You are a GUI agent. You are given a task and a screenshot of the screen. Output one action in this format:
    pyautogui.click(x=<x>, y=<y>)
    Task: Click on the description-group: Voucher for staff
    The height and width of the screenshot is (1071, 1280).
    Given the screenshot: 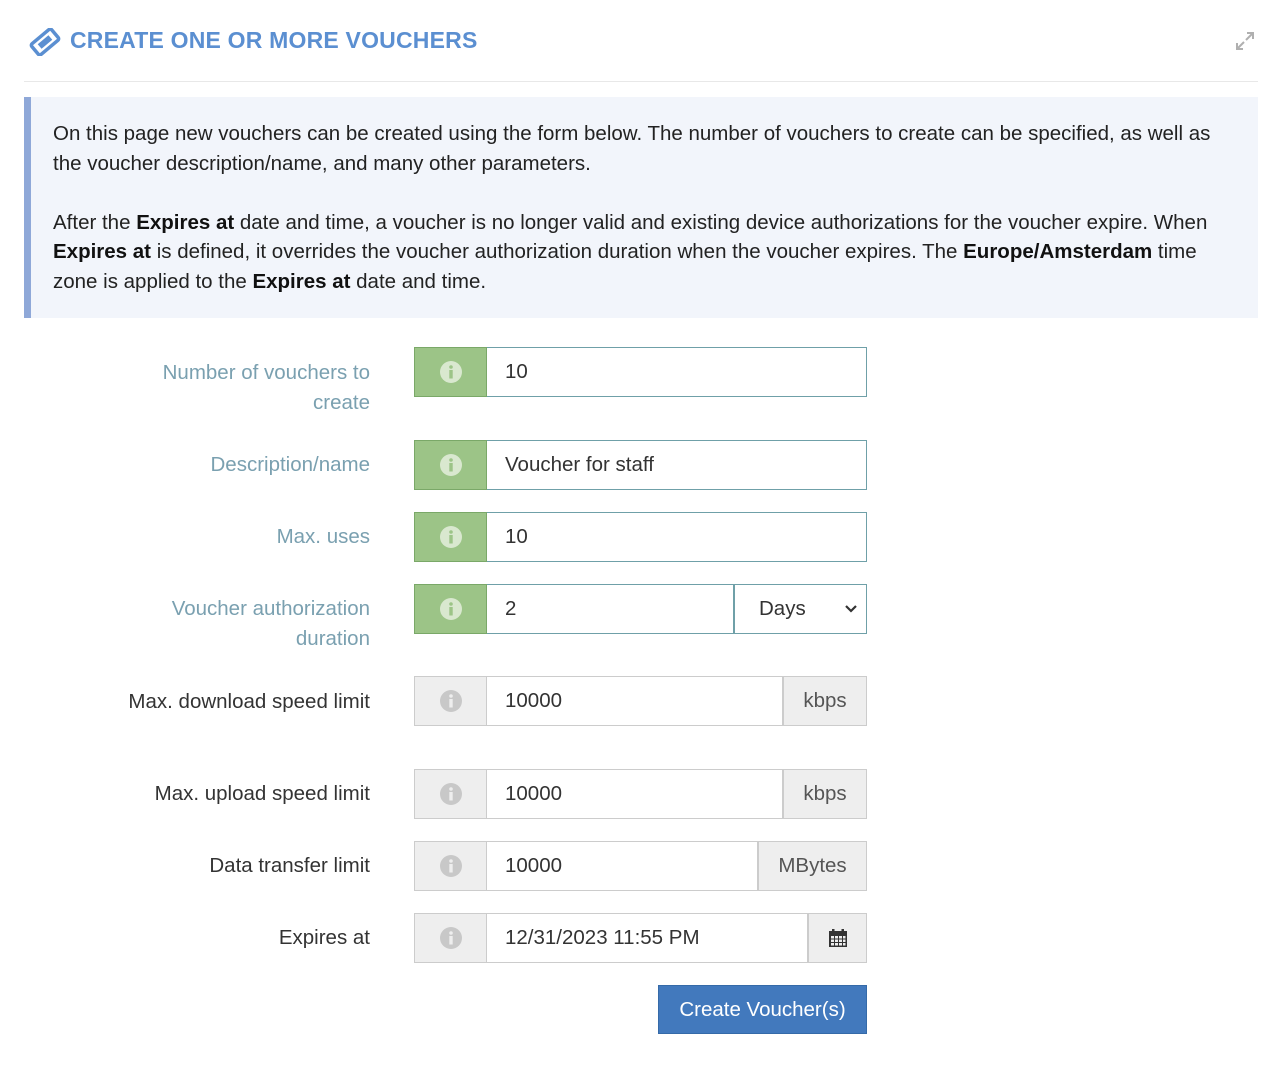 What is the action you would take?
    pyautogui.click(x=640, y=465)
    